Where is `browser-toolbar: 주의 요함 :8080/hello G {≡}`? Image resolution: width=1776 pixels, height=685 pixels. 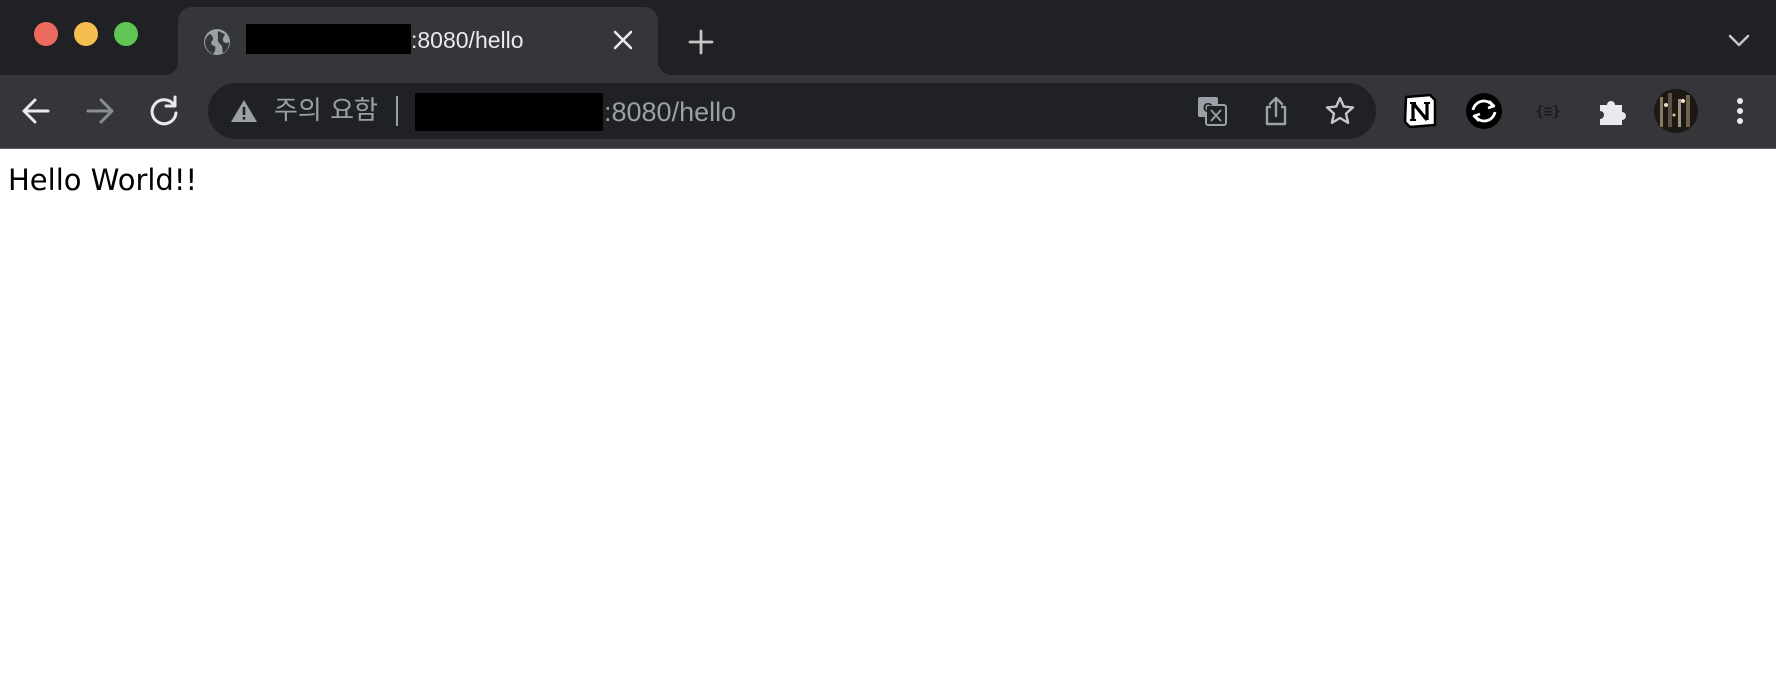
browser-toolbar: 주의 요함 :8080/hello G {≡} is located at coordinates (888, 112).